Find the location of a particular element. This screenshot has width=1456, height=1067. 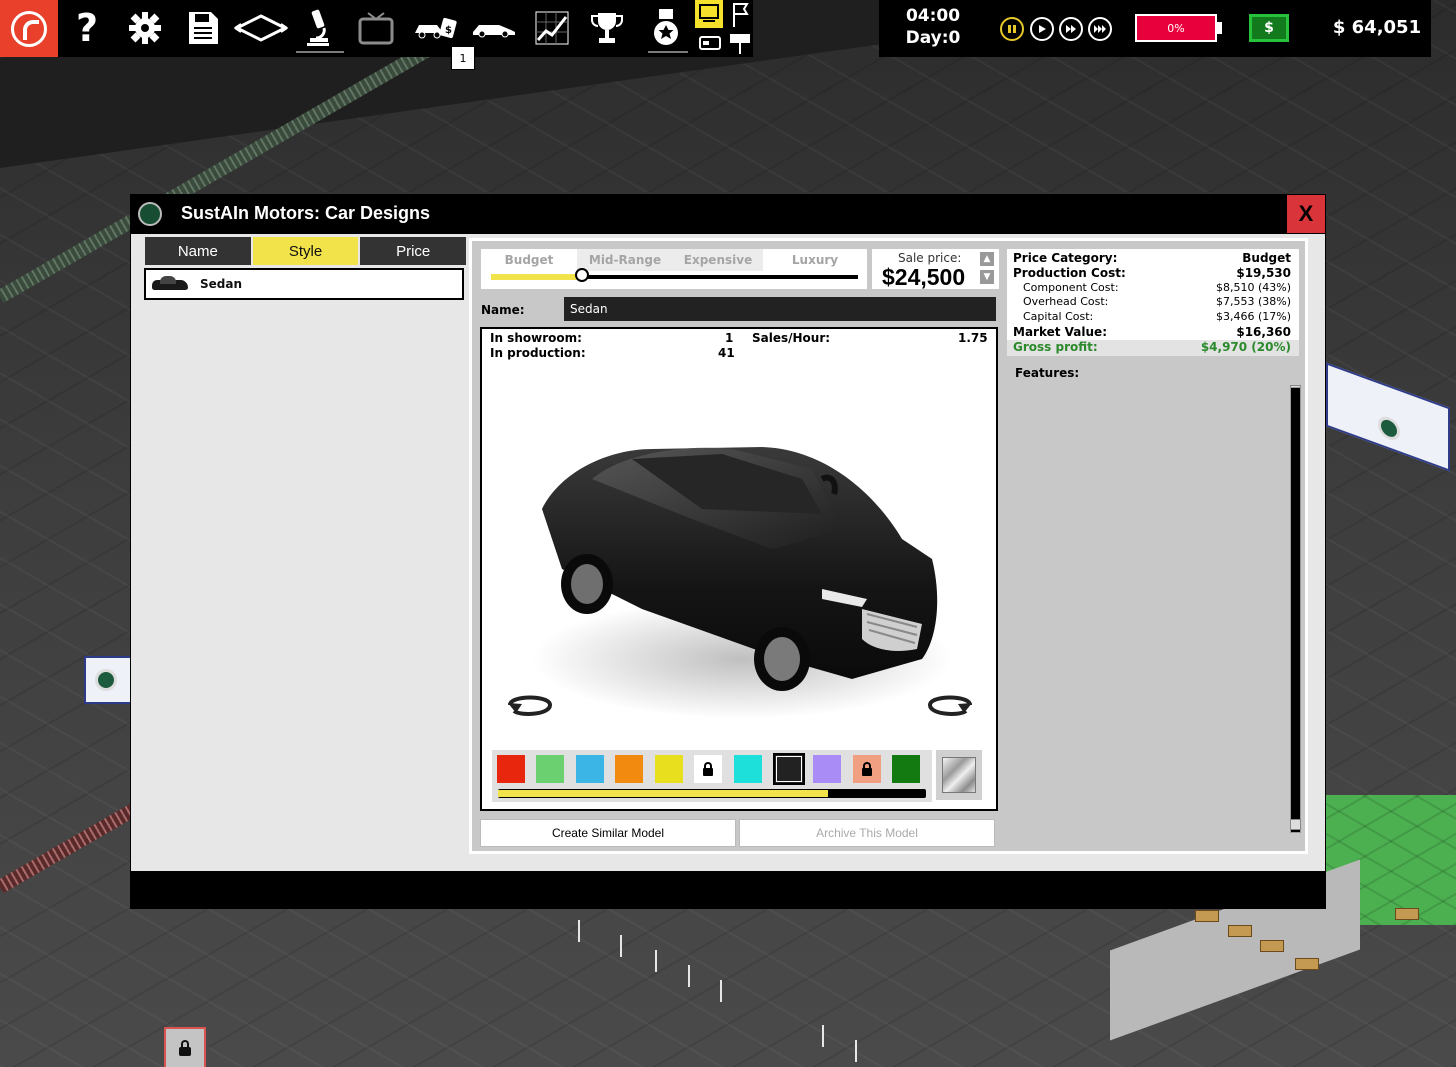

color-swatch-yellow is located at coordinates (669, 769).